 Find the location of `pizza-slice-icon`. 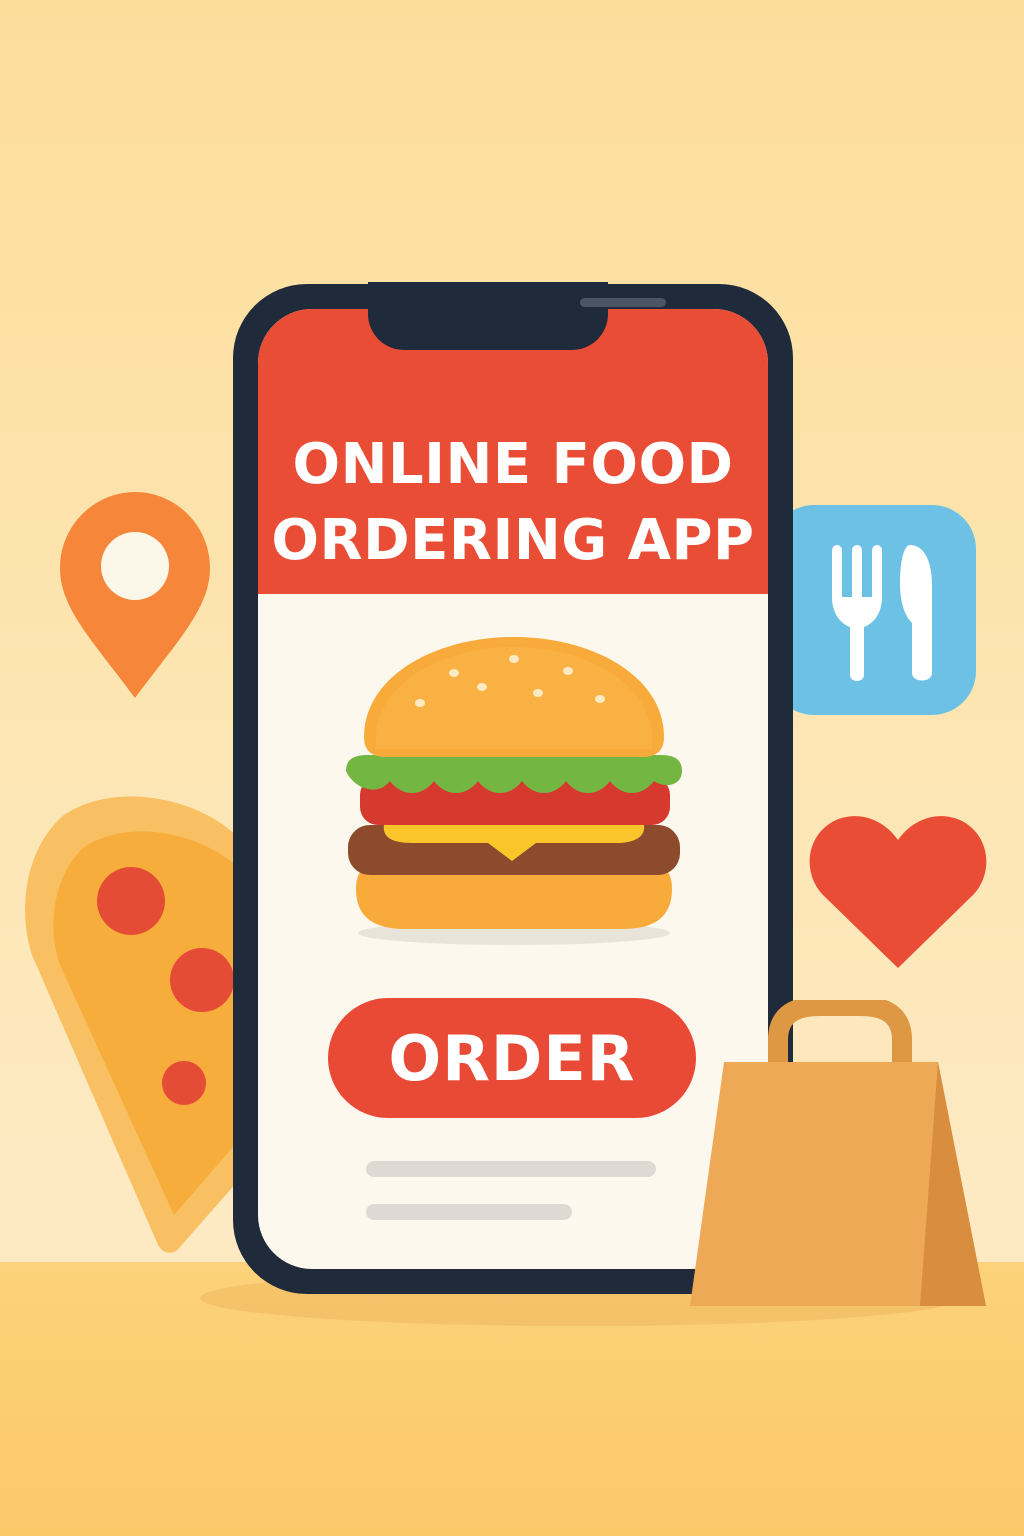

pizza-slice-icon is located at coordinates (139, 1024).